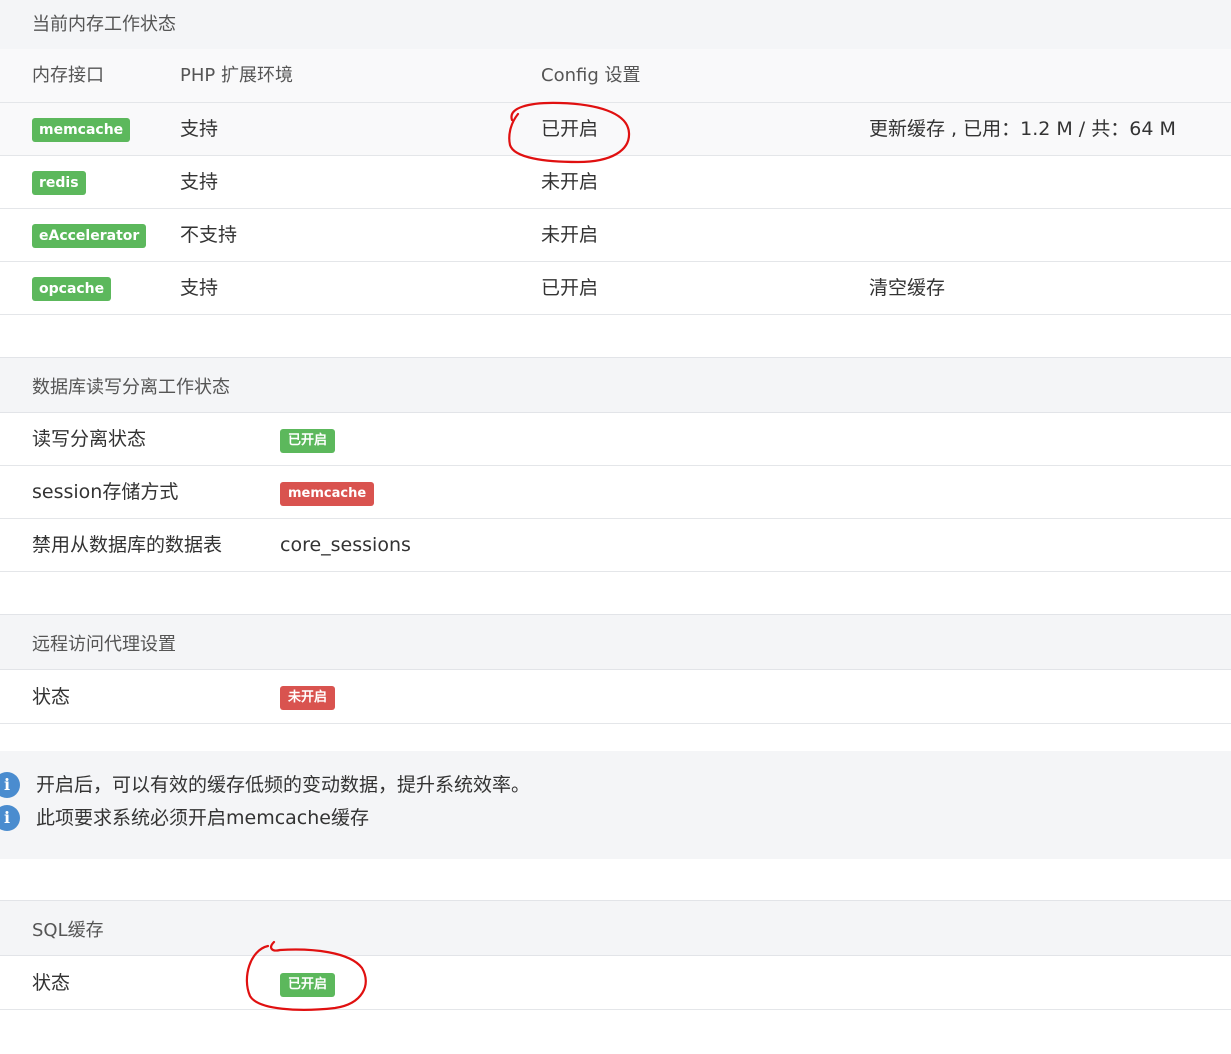 The image size is (1231, 1054). What do you see at coordinates (615, 182) in the screenshot?
I see `table-row: redis 支持 未开启` at bounding box center [615, 182].